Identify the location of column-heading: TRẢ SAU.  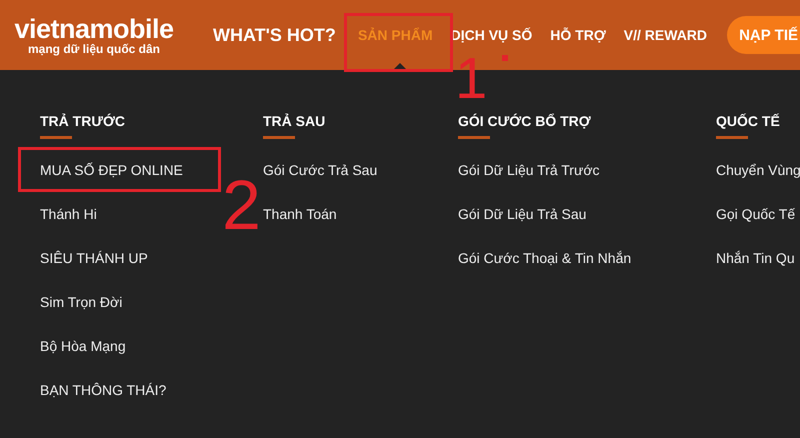
(294, 121).